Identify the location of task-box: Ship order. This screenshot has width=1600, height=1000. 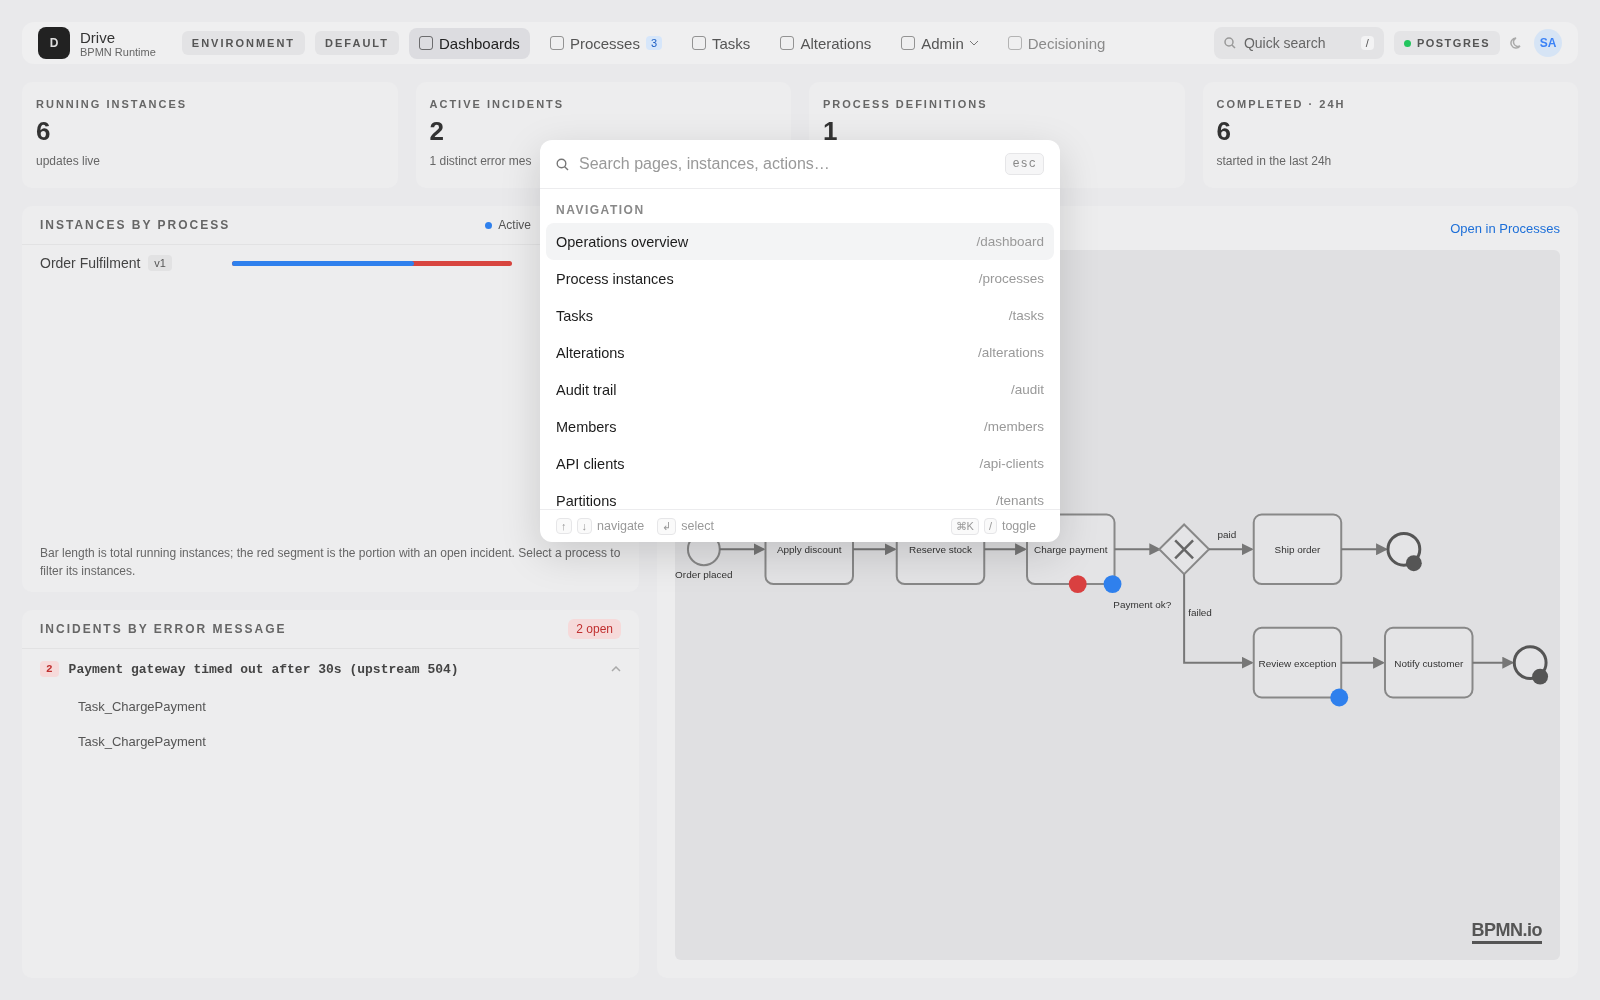
(1297, 549).